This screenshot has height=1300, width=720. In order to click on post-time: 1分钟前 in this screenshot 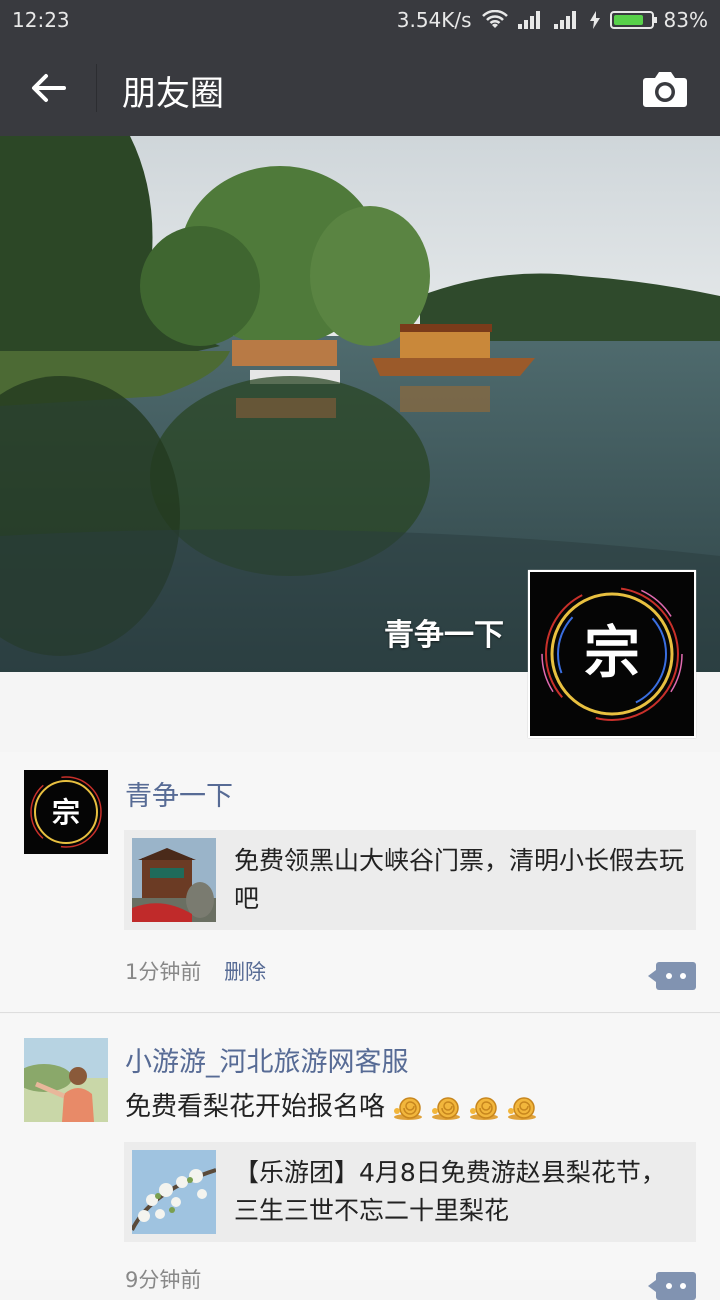, I will do `click(163, 972)`.